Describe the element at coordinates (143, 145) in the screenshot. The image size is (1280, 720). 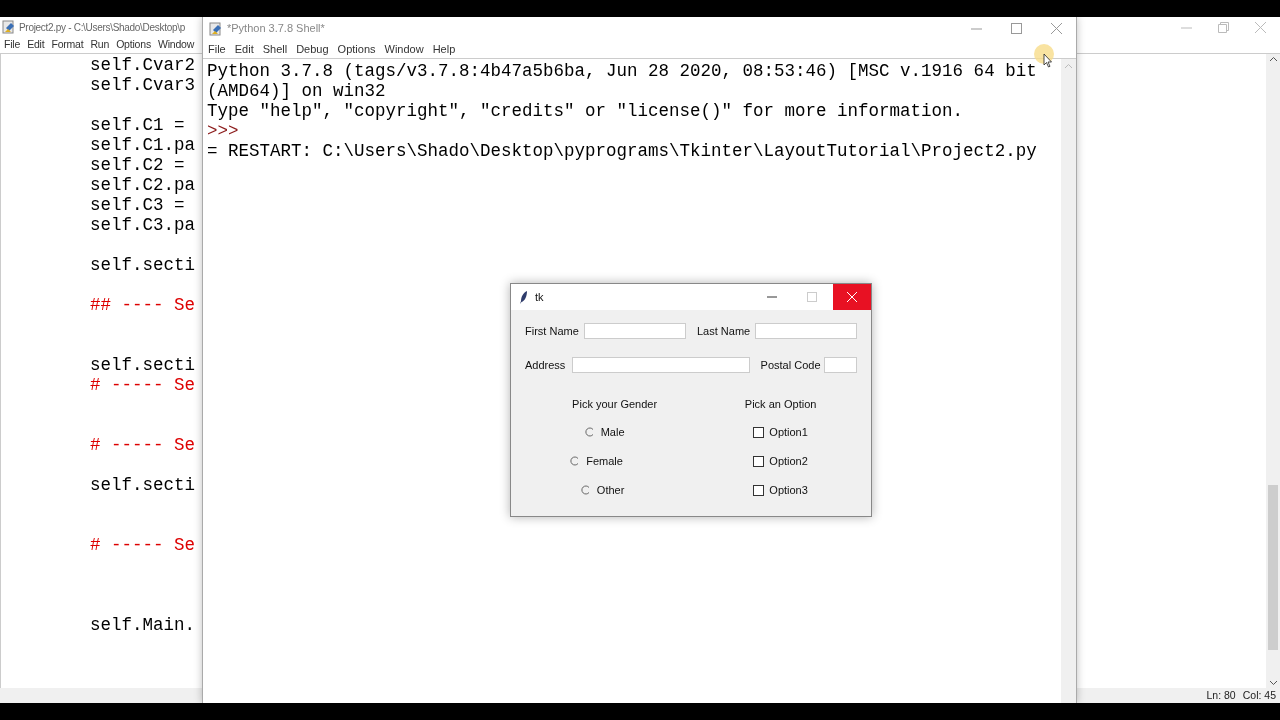
I see `code-line: self.C1.pa` at that location.